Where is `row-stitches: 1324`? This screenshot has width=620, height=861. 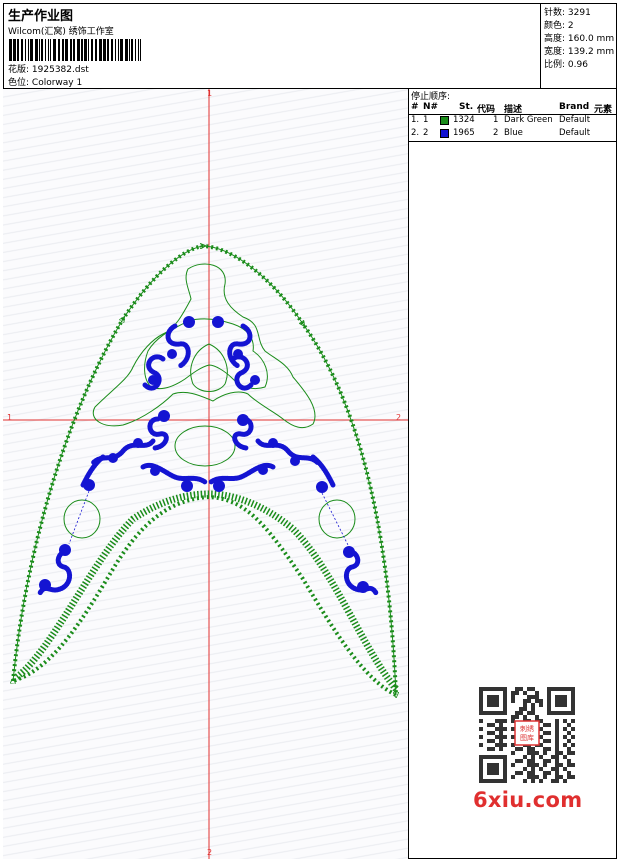
row-stitches: 1324 is located at coordinates (464, 120).